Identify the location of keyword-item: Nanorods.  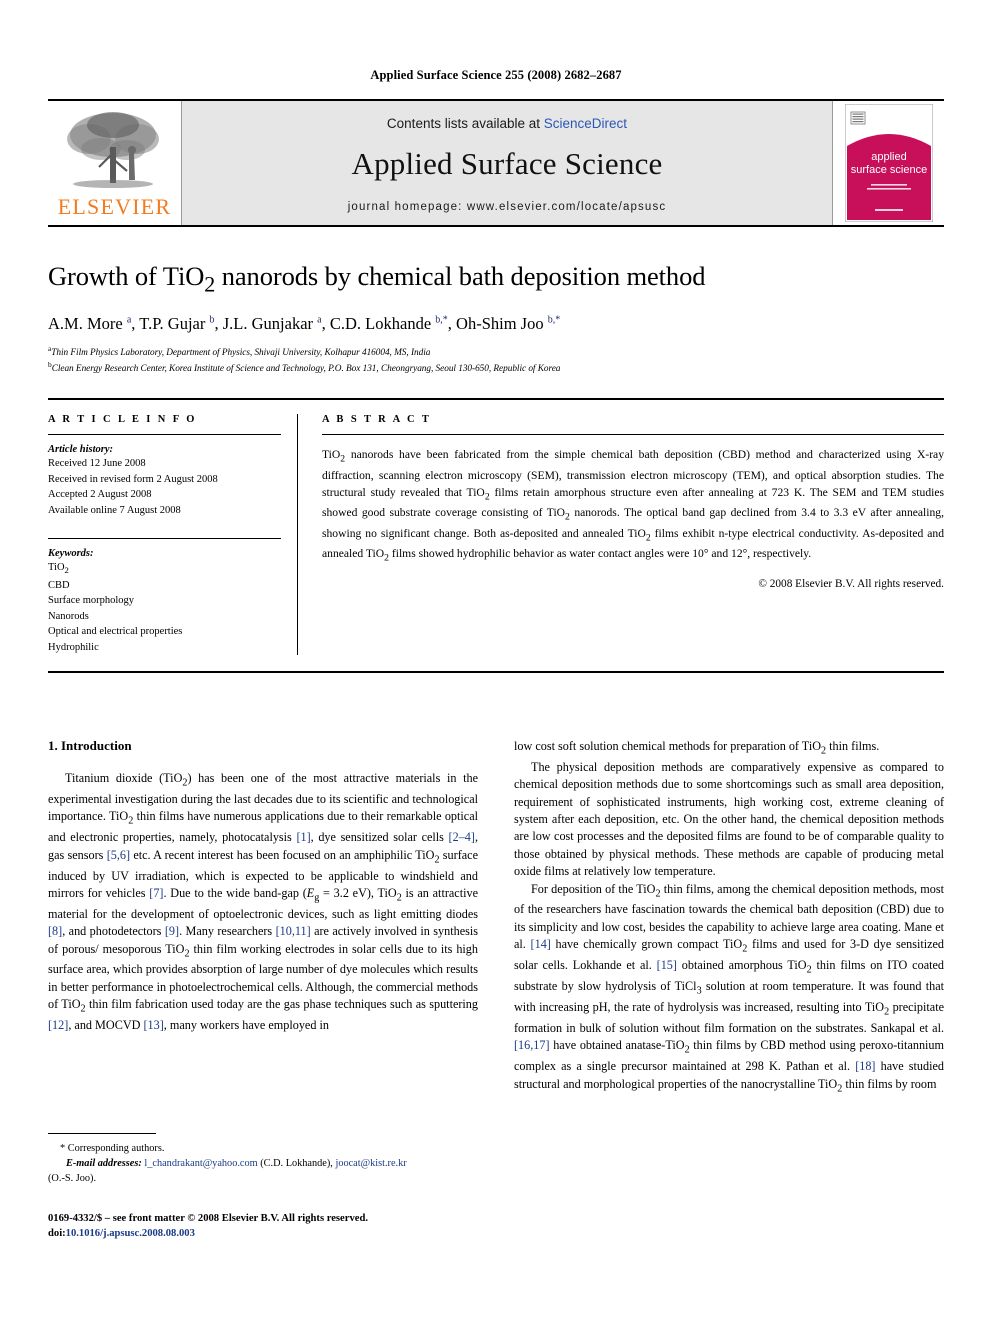
(68, 616).